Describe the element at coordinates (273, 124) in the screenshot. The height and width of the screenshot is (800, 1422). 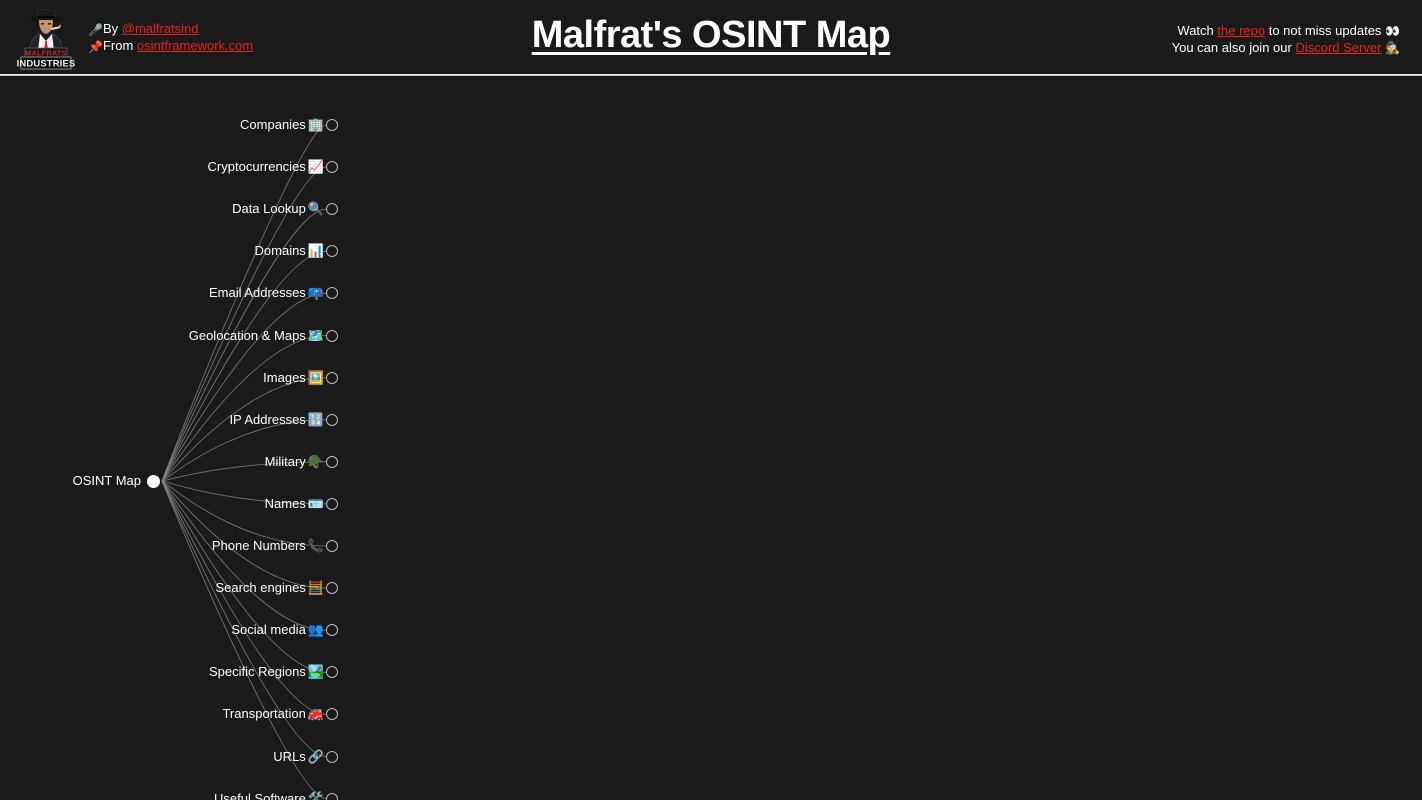
I see `node-label: Companies` at that location.